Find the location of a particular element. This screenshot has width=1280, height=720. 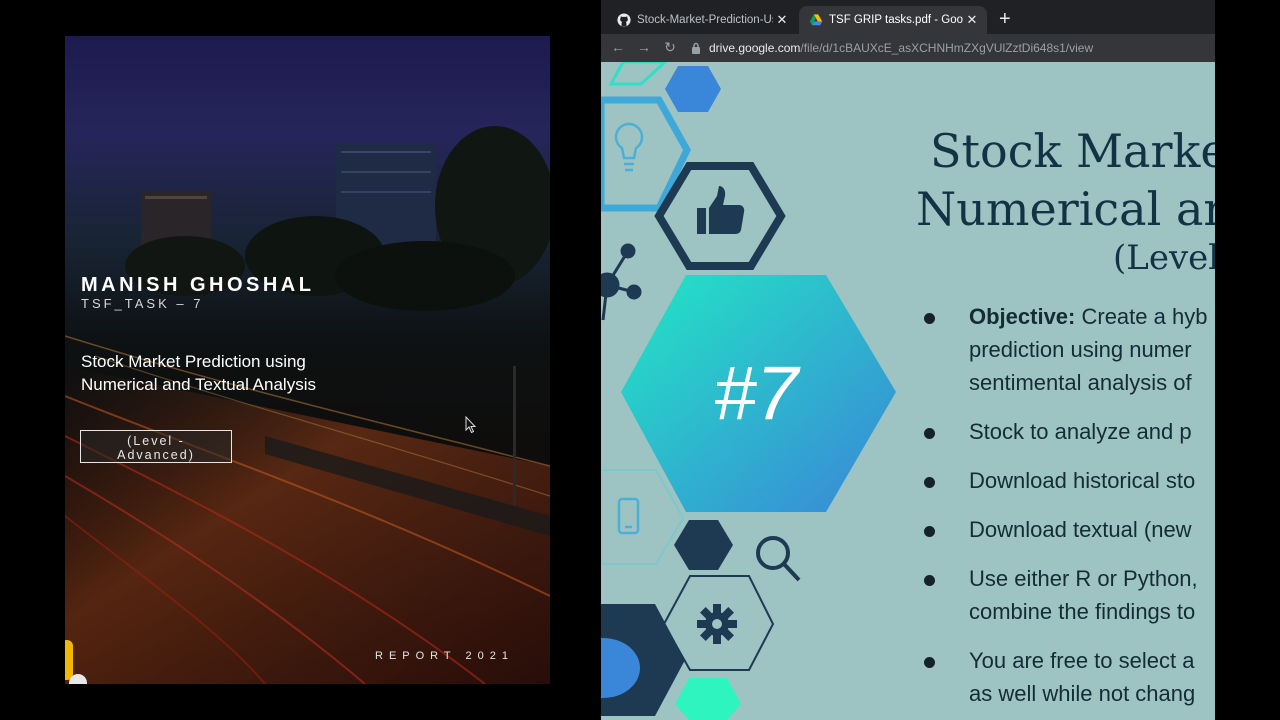

gear-icon is located at coordinates (717, 624).